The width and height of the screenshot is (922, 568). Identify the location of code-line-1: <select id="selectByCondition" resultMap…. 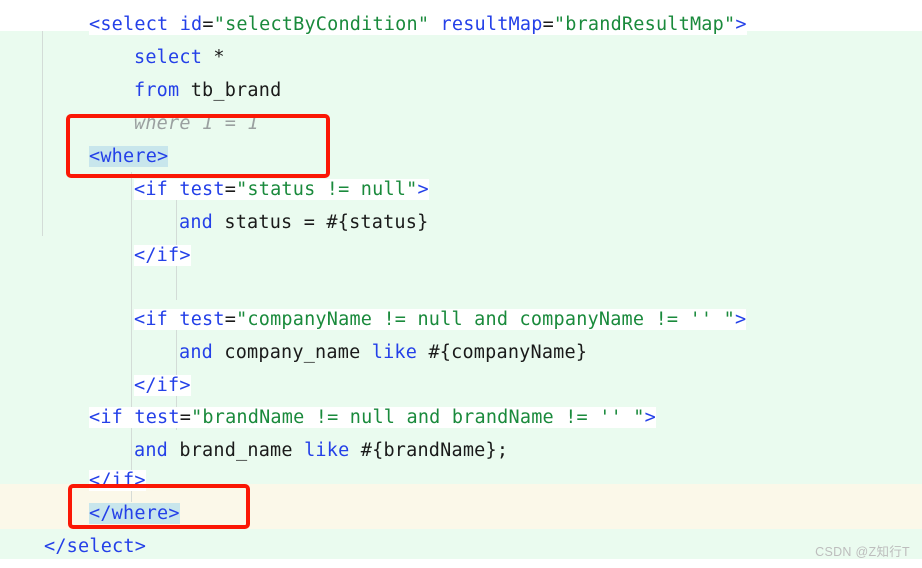
(418, 24).